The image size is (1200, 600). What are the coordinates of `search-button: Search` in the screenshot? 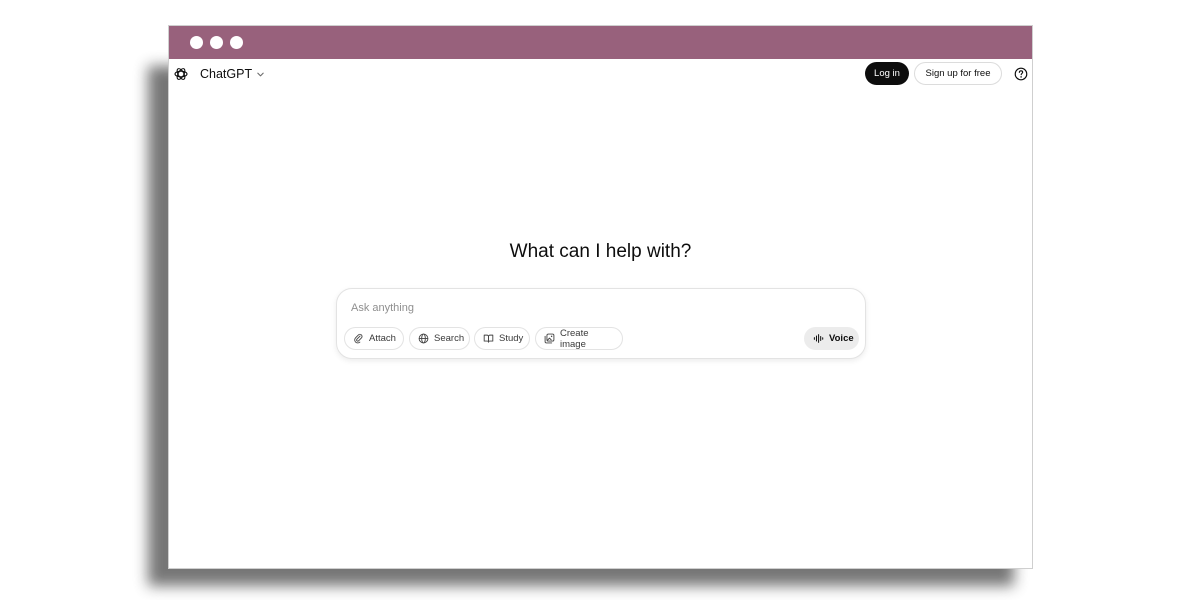 It's located at (439, 338).